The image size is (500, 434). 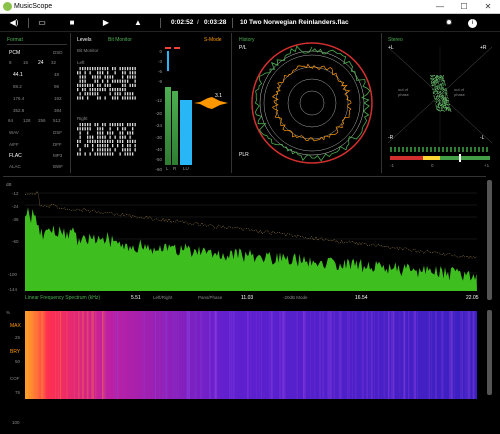 I want to click on level-scale: 0 -3 -6 -9 -12 -20 -24 -30 -40 -50 -60, so click(x=158, y=110).